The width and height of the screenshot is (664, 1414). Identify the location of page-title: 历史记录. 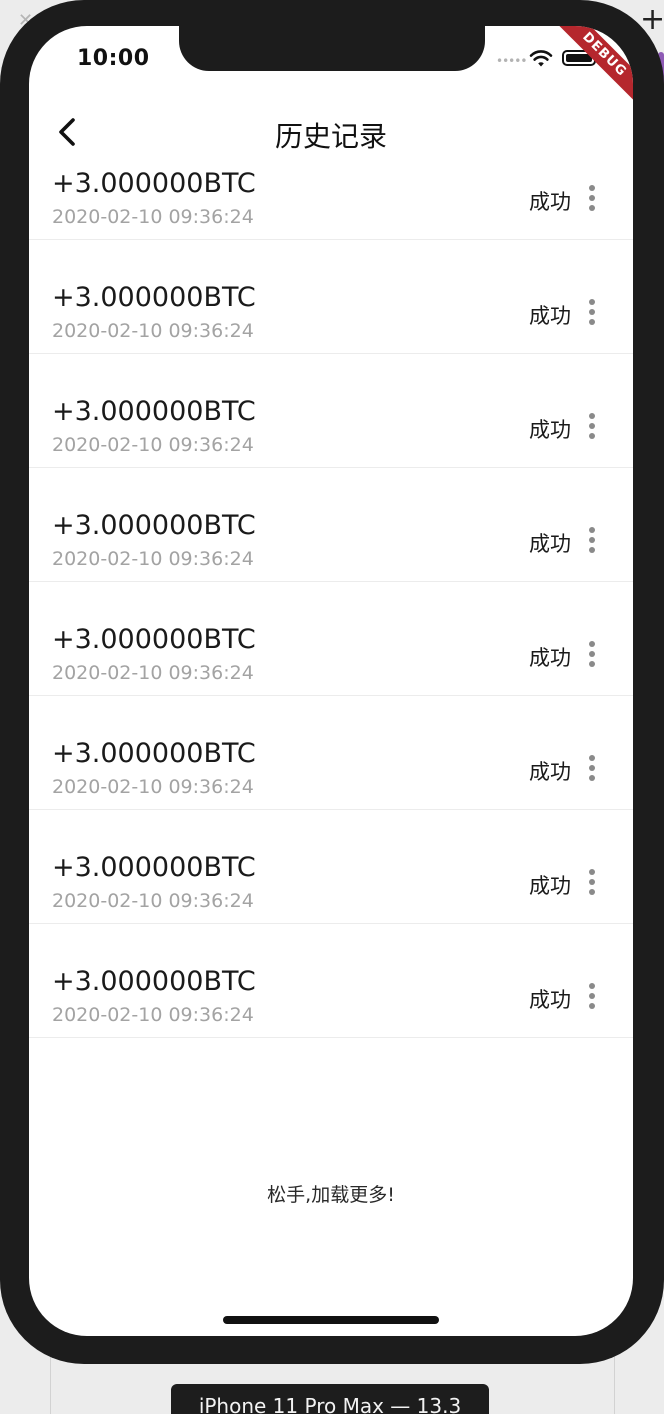
(330, 136).